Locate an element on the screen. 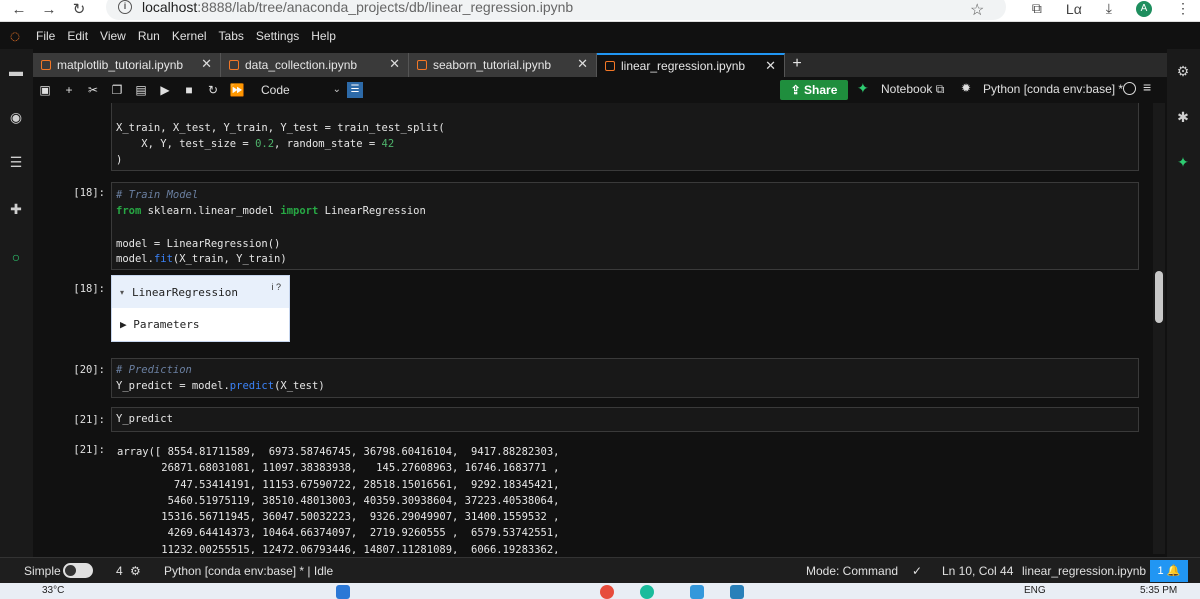 The image size is (1200, 599). estimator-widget: ▾ LinearRegression i ? ▶ Parameters is located at coordinates (200, 308).